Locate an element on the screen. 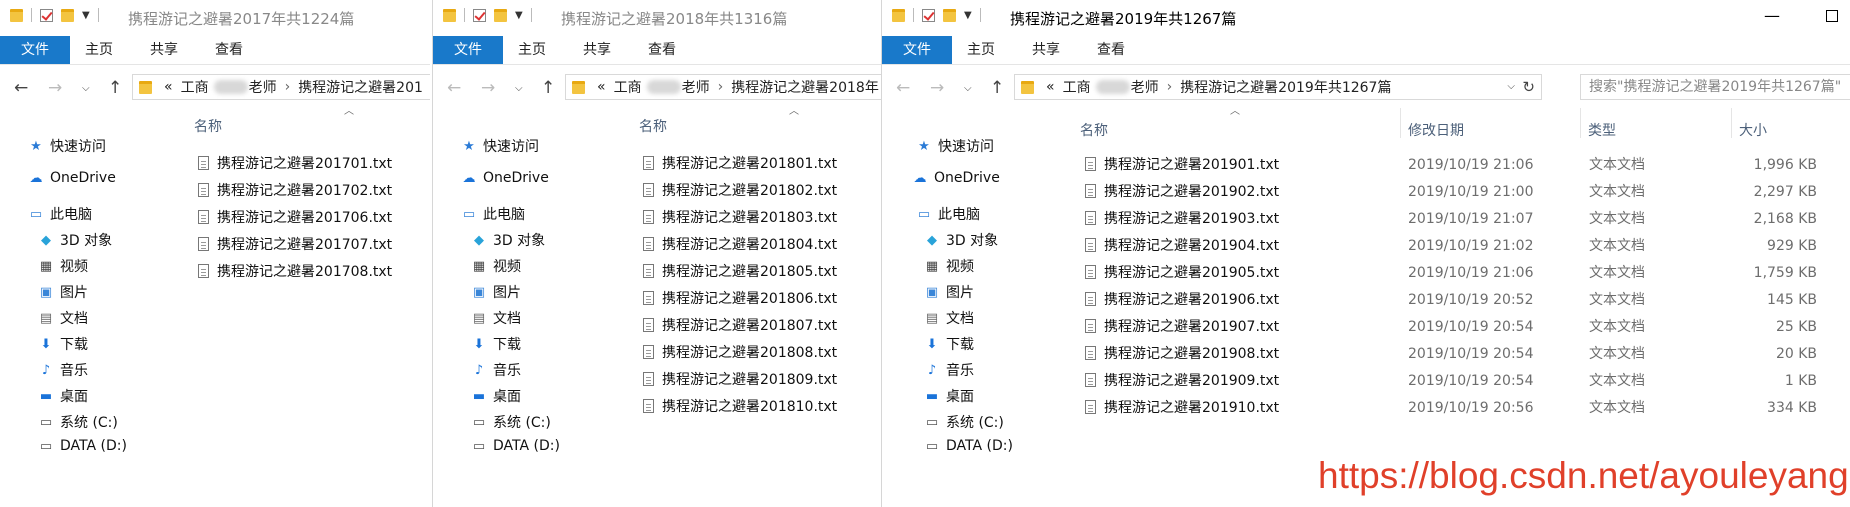 This screenshot has width=1850, height=507. file-row: 携程游记之避暑201804.txt is located at coordinates (740, 245).